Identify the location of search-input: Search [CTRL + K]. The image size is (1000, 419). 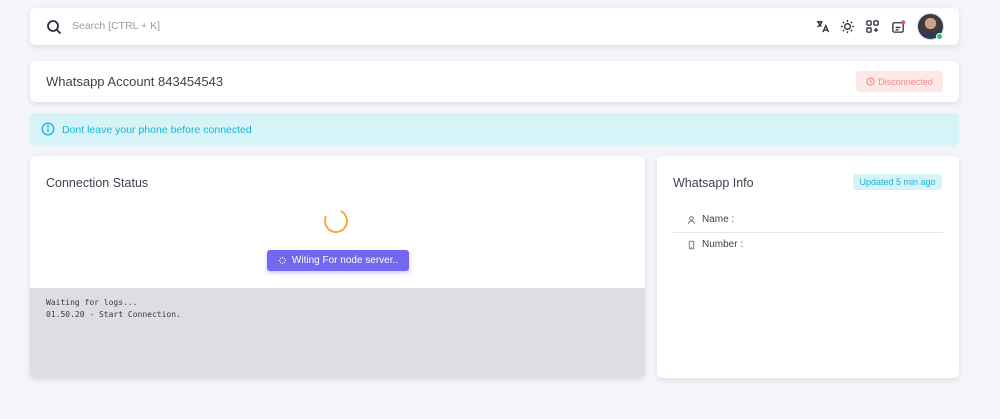
(116, 26).